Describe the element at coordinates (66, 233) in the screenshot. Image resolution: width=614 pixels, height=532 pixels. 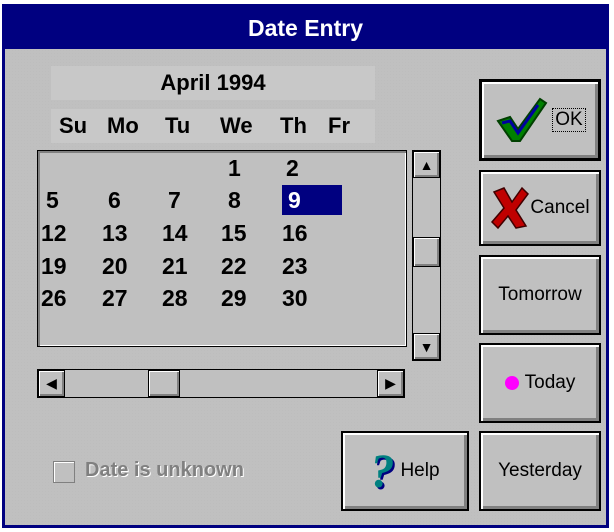
I see `day-cell: 12` at that location.